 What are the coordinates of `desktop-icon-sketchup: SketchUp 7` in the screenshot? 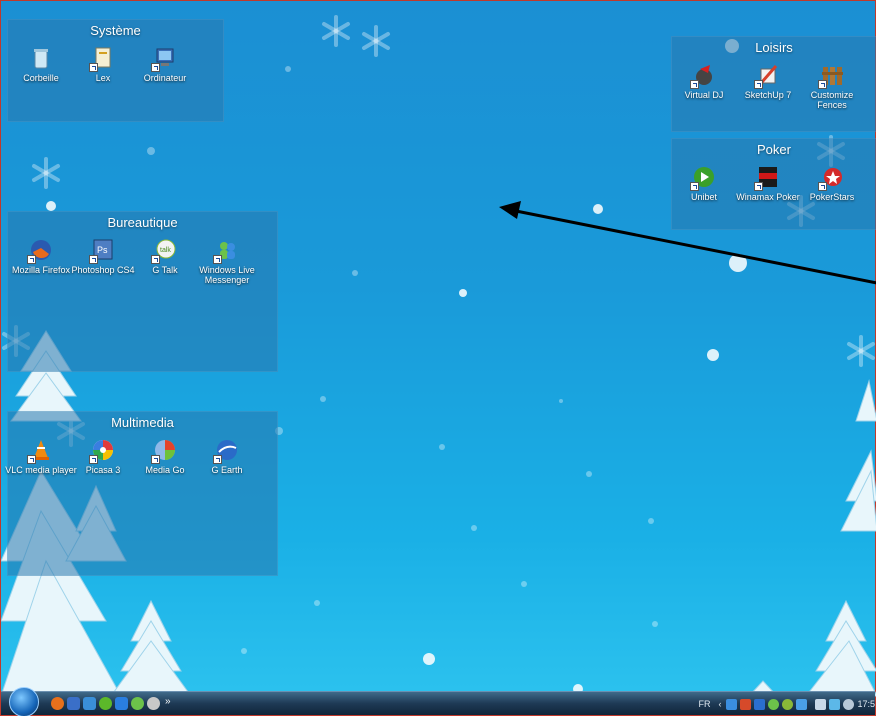 It's located at (768, 86).